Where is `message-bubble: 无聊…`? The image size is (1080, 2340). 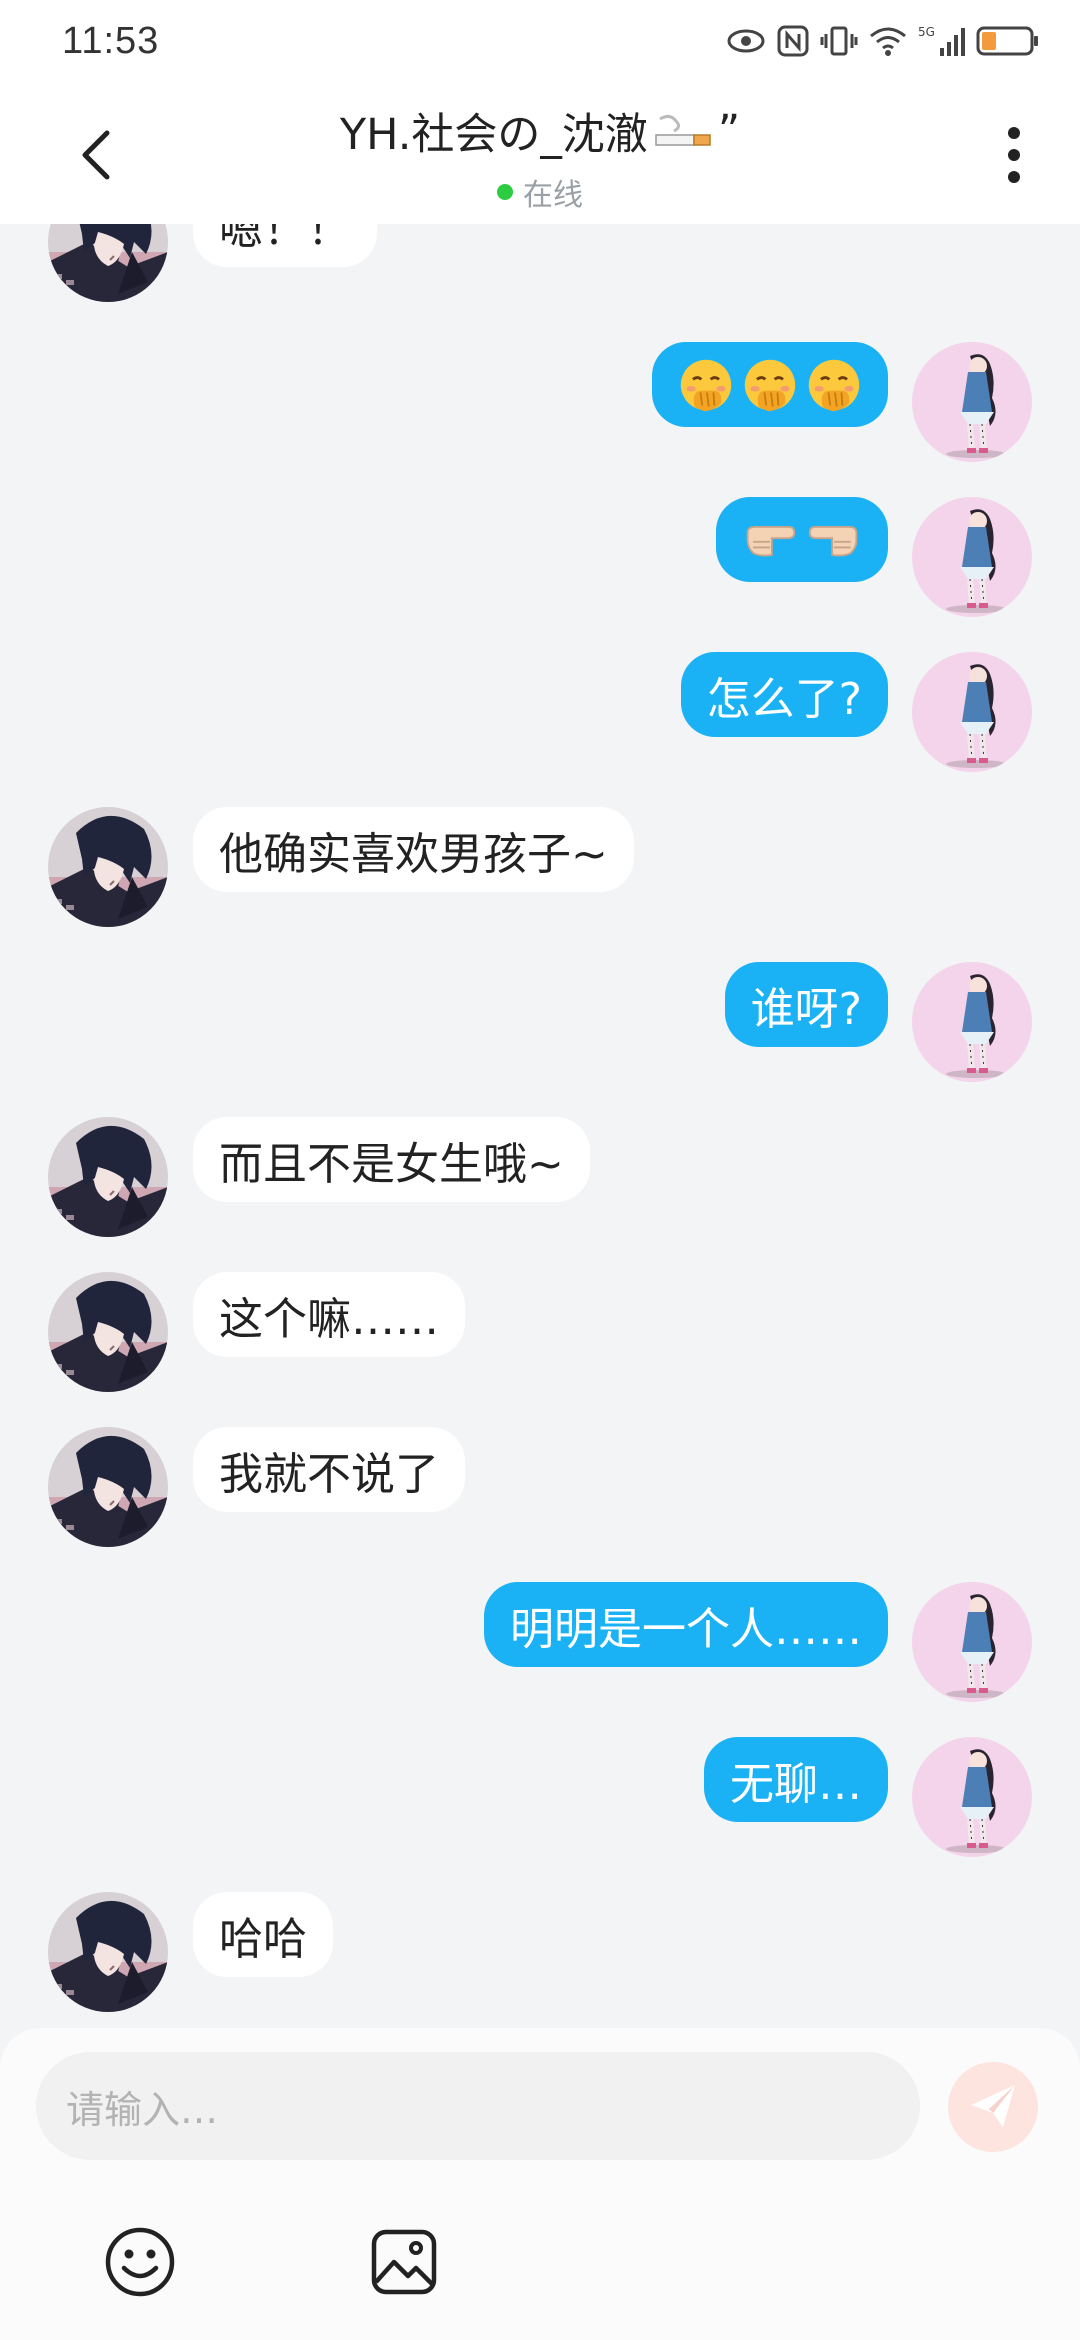
message-bubble: 无聊… is located at coordinates (796, 1779).